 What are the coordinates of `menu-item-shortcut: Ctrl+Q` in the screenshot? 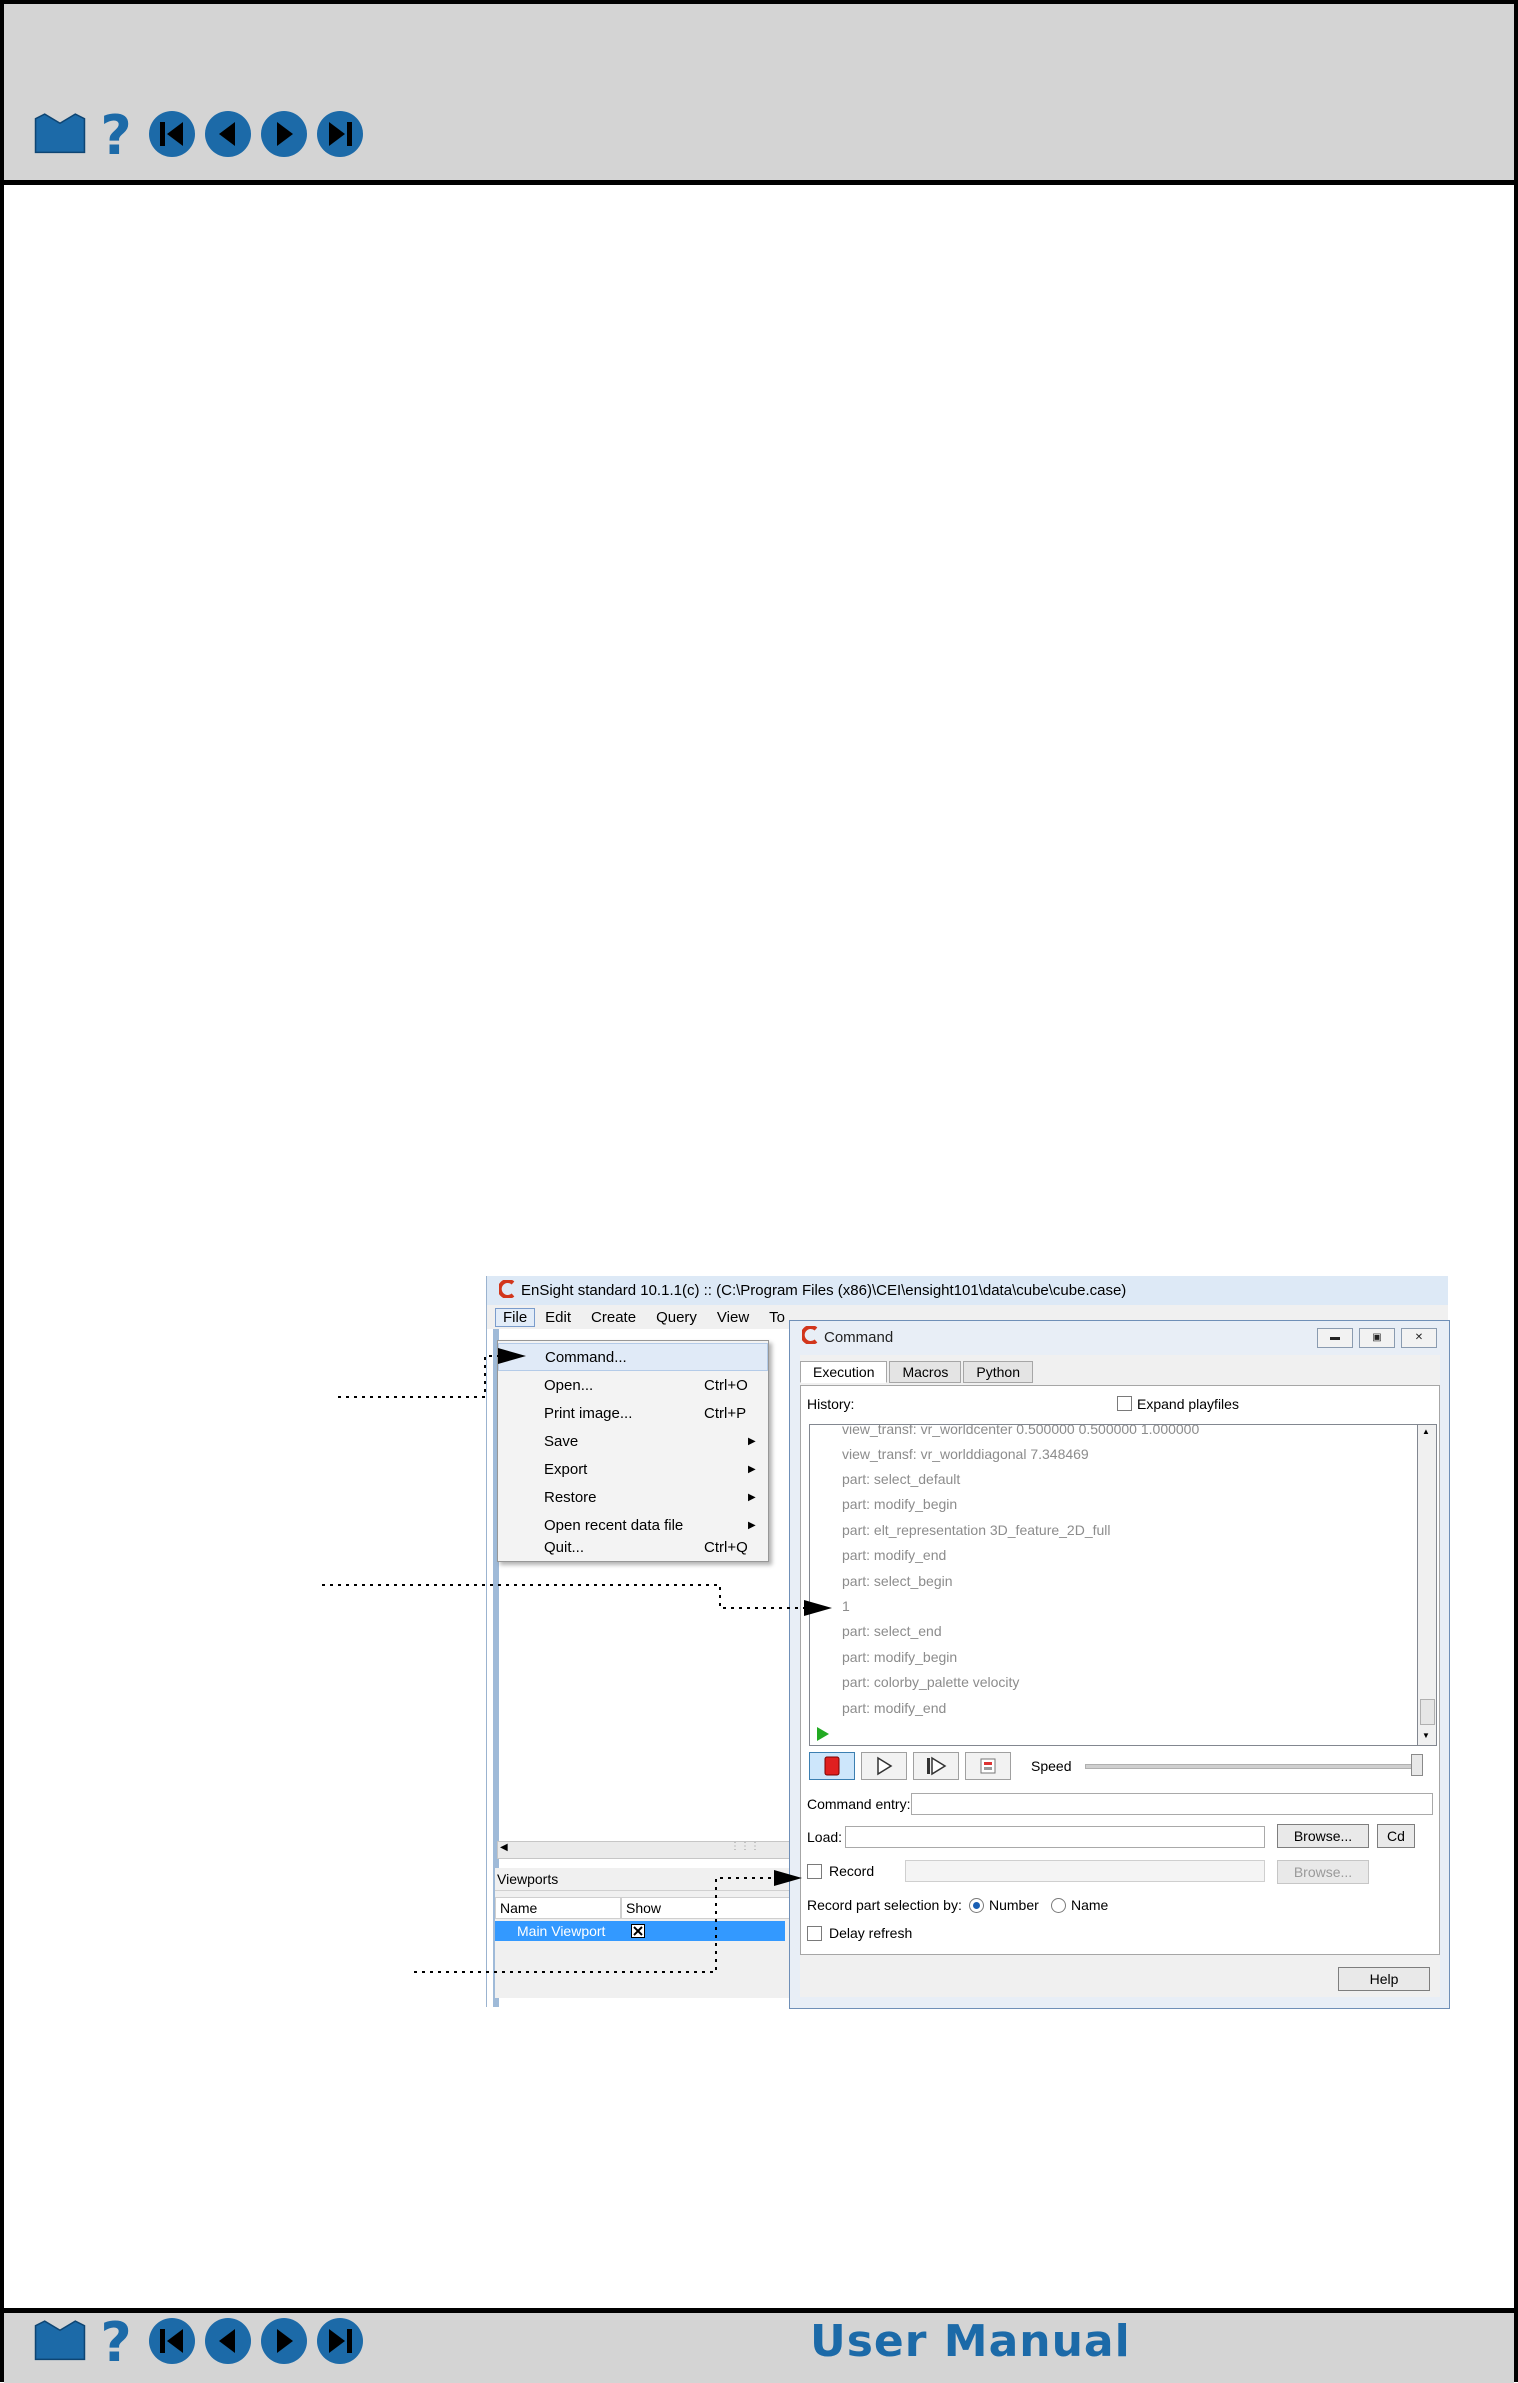 It's located at (726, 1547).